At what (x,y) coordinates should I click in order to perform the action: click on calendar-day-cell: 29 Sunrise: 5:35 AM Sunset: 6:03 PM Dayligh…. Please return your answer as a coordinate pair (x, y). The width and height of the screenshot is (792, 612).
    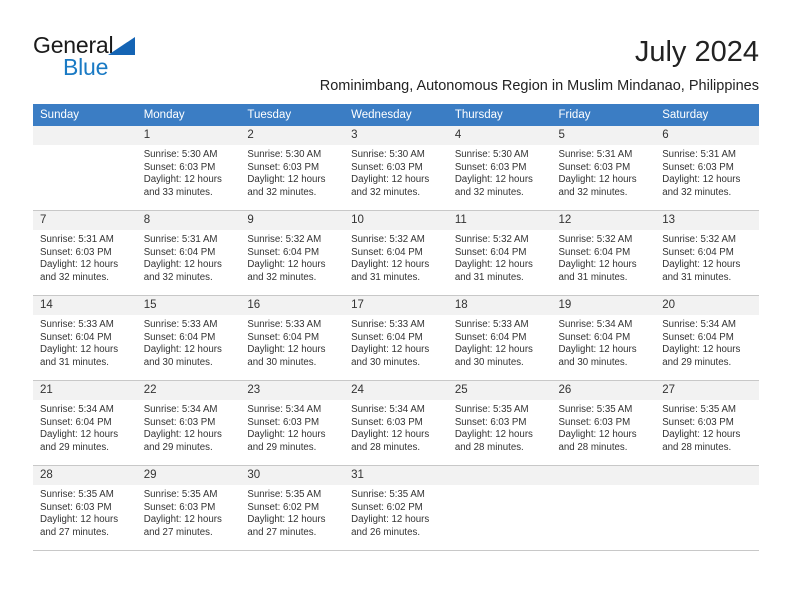
    Looking at the image, I should click on (188, 508).